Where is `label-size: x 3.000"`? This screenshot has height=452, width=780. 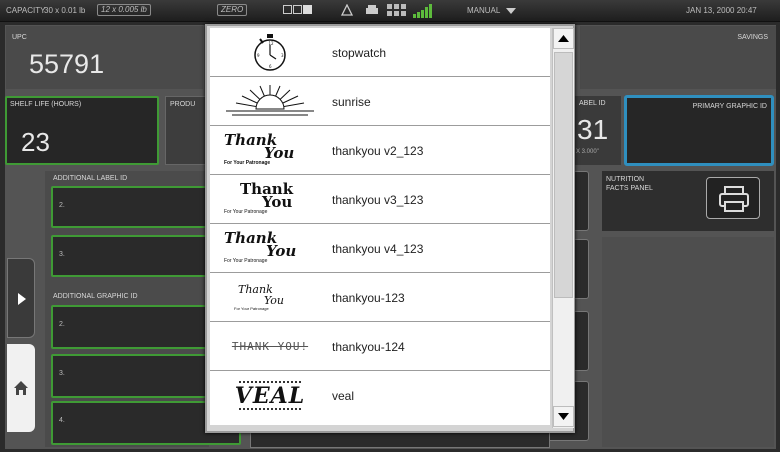
label-size: x 3.000" is located at coordinates (587, 152).